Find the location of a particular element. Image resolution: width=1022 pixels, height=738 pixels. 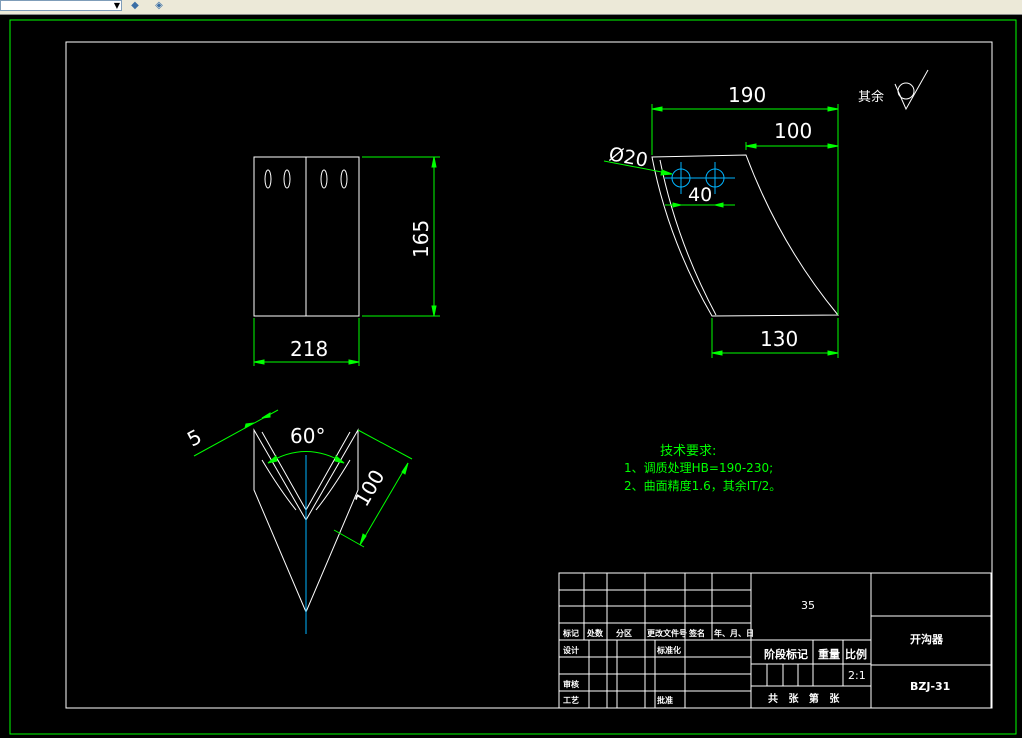

dim-leg-length-text: 100 is located at coordinates (370, 487).